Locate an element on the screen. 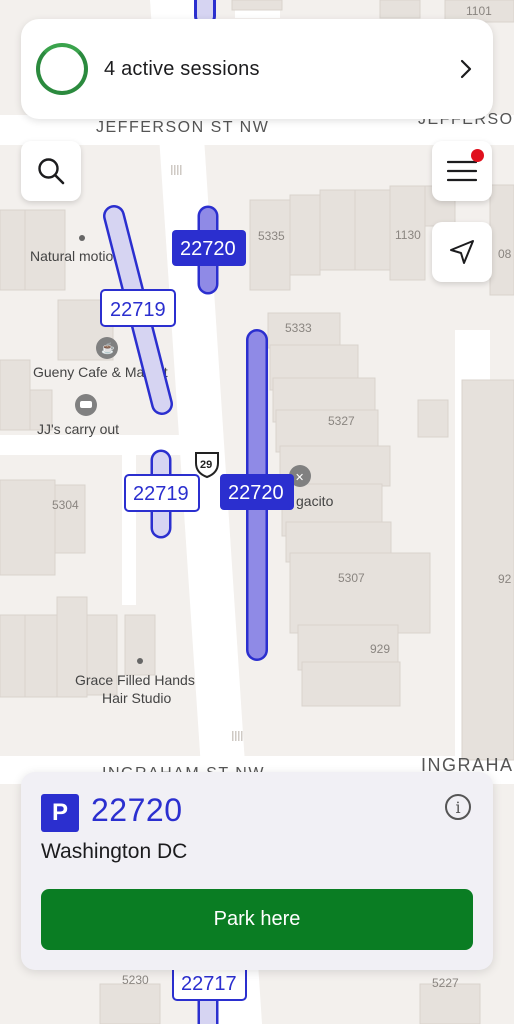  address-number: 1101 is located at coordinates (479, 11).